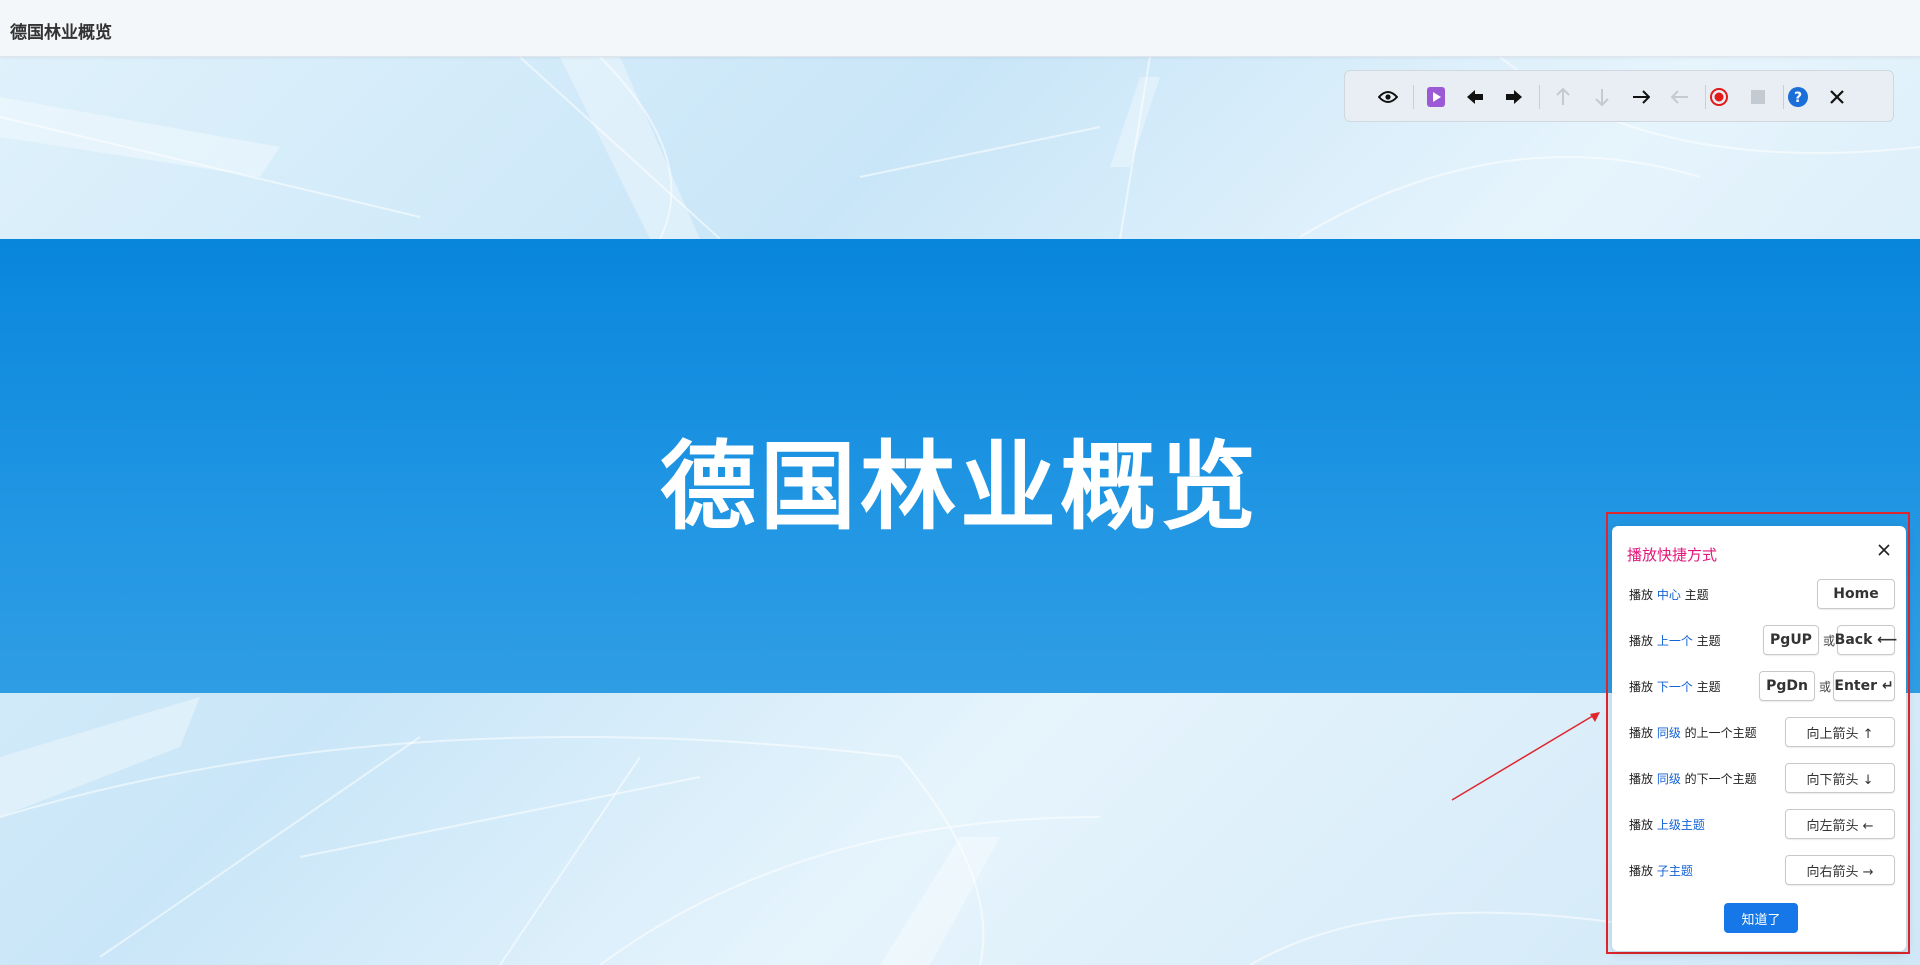 The height and width of the screenshot is (965, 1920). Describe the element at coordinates (1791, 640) in the screenshot. I see `key-pgup: PgUP` at that location.